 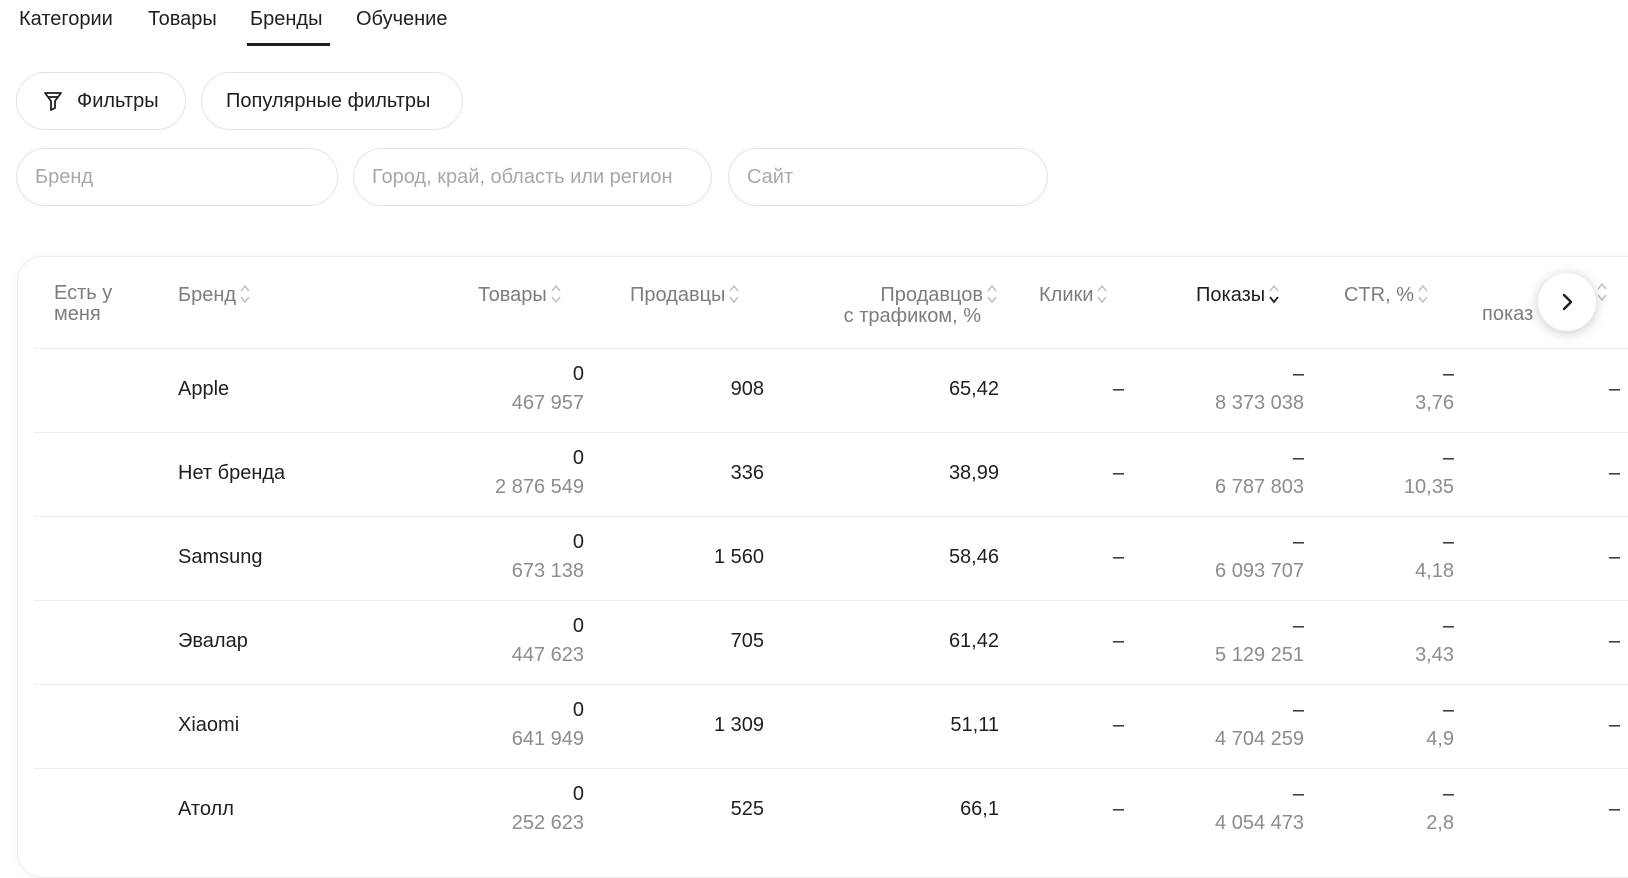 I want to click on header-sellers-traffic: Продавцов с трафиком, %, so click(x=898, y=305).